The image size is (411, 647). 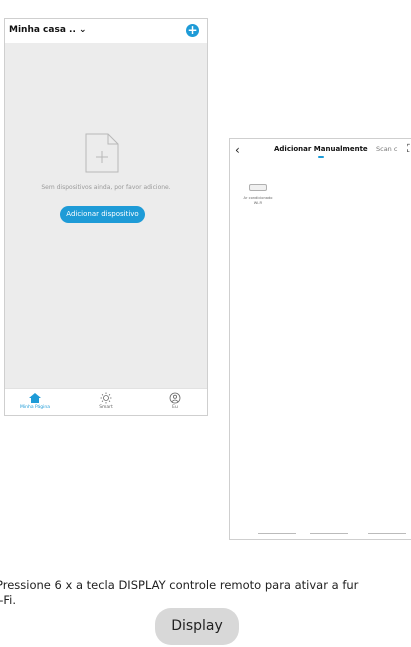 I want to click on tab-label: Eu, so click(x=175, y=407).